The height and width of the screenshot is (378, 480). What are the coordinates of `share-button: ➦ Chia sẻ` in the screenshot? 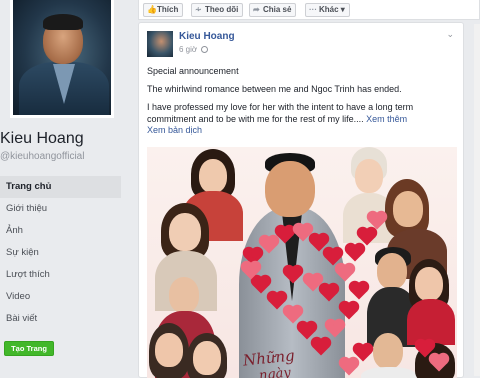 It's located at (273, 10).